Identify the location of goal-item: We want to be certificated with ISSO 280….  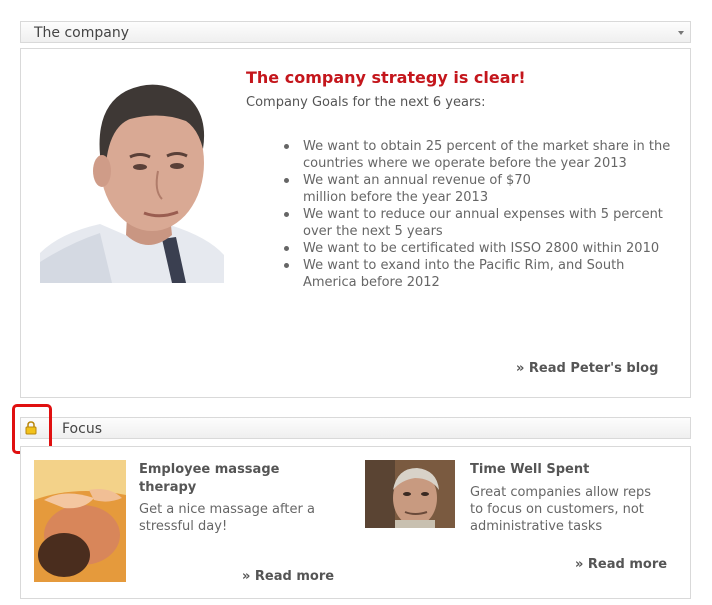
(479, 248).